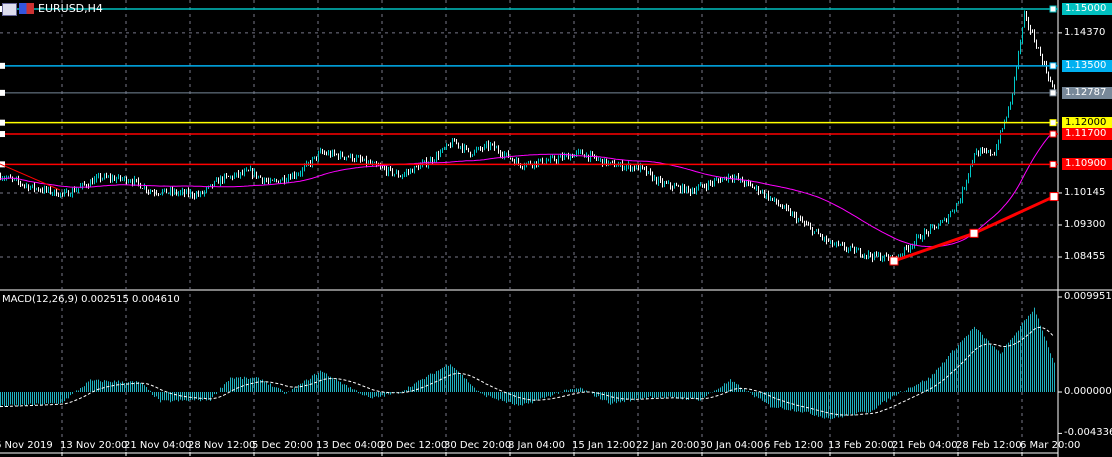  I want to click on time-label: 5 Dec 20:00, so click(282, 445).